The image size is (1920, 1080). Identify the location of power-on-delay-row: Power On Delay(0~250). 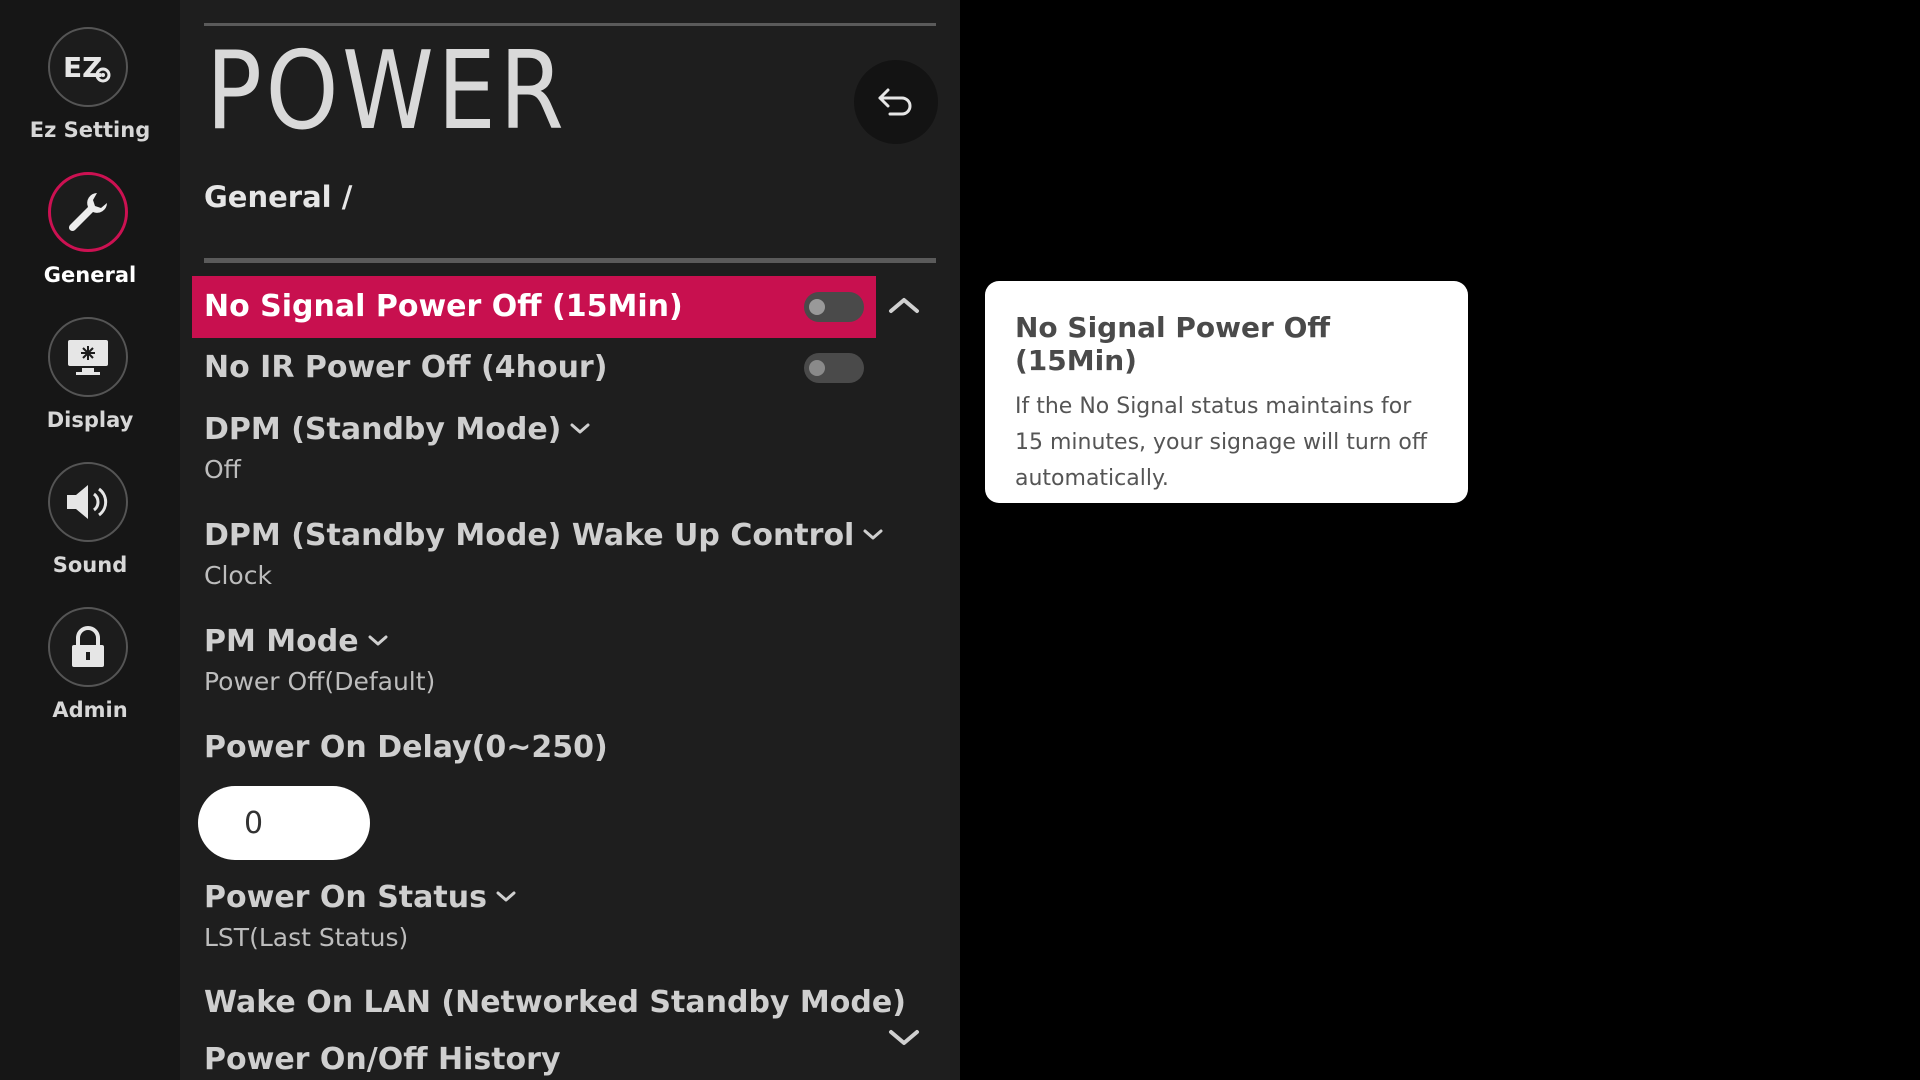
(534, 748).